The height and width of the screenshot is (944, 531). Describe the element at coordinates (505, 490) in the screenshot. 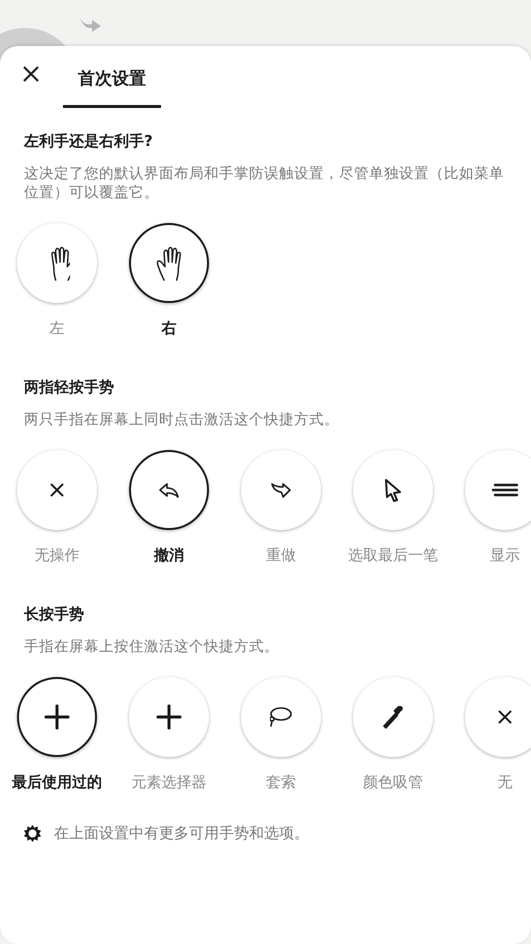

I see `stack-icon` at that location.